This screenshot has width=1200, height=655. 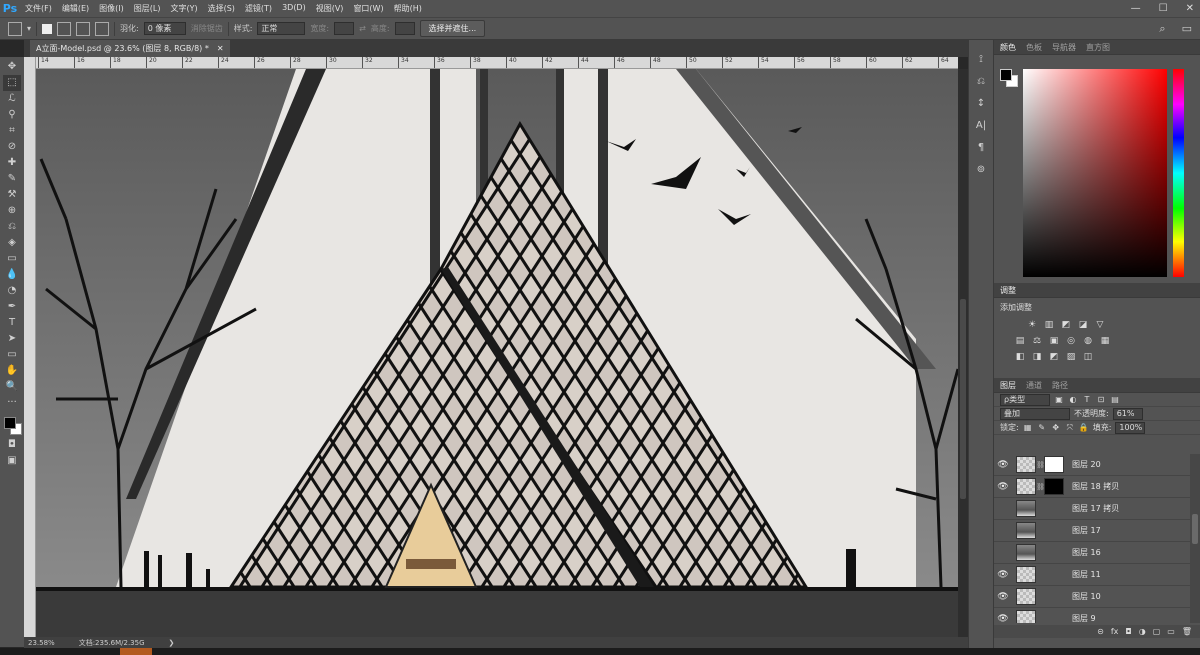 What do you see at coordinates (207, 28) in the screenshot?
I see `antialias-checkbox: 消除锯齿` at bounding box center [207, 28].